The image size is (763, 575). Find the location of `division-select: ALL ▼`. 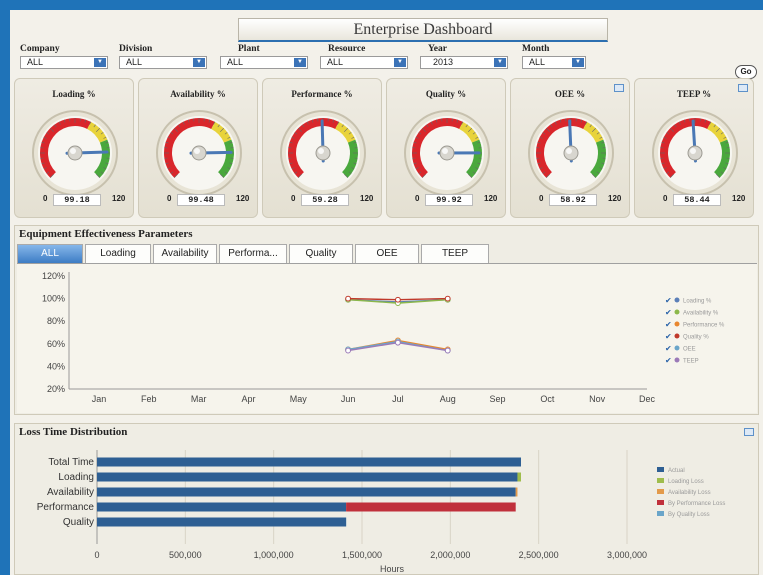

division-select: ALL ▼ is located at coordinates (163, 62).